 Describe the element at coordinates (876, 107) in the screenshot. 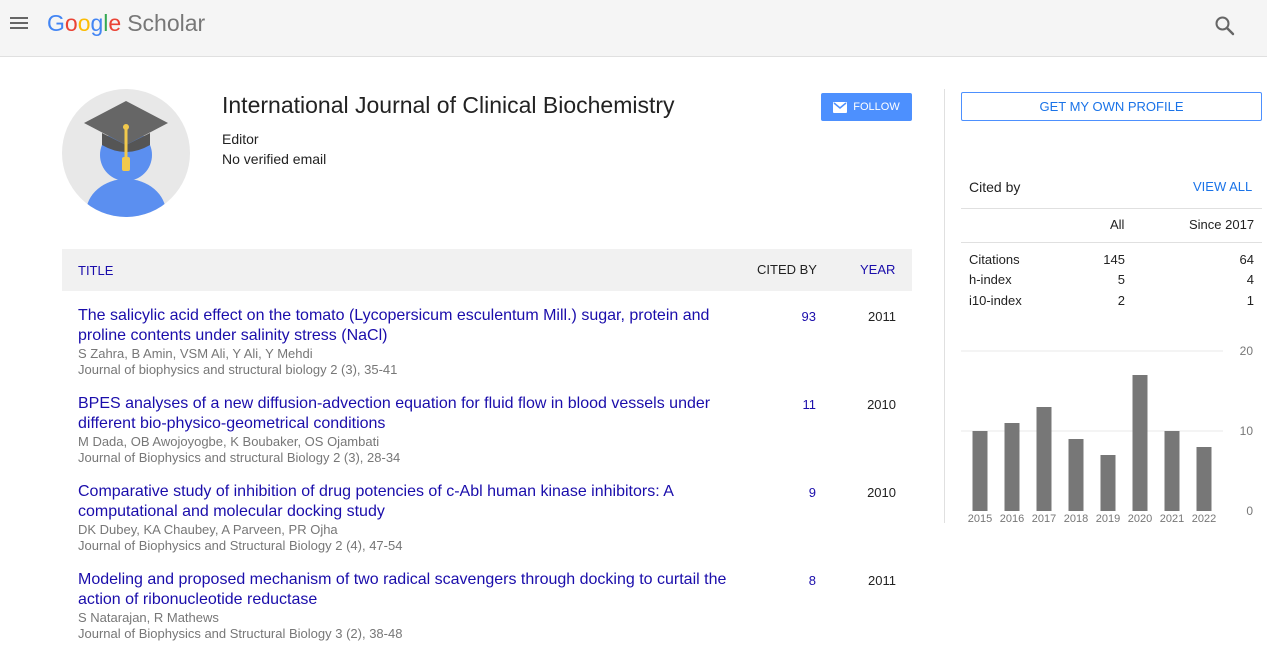

I see `follow-label: FOLLOW` at that location.